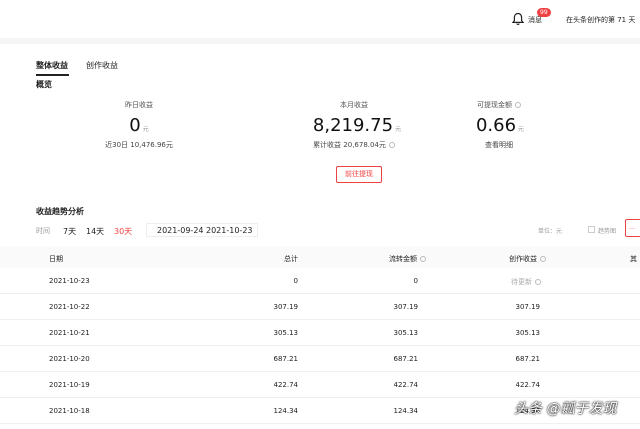  I want to click on row-date: 2021-10-19, so click(69, 385).